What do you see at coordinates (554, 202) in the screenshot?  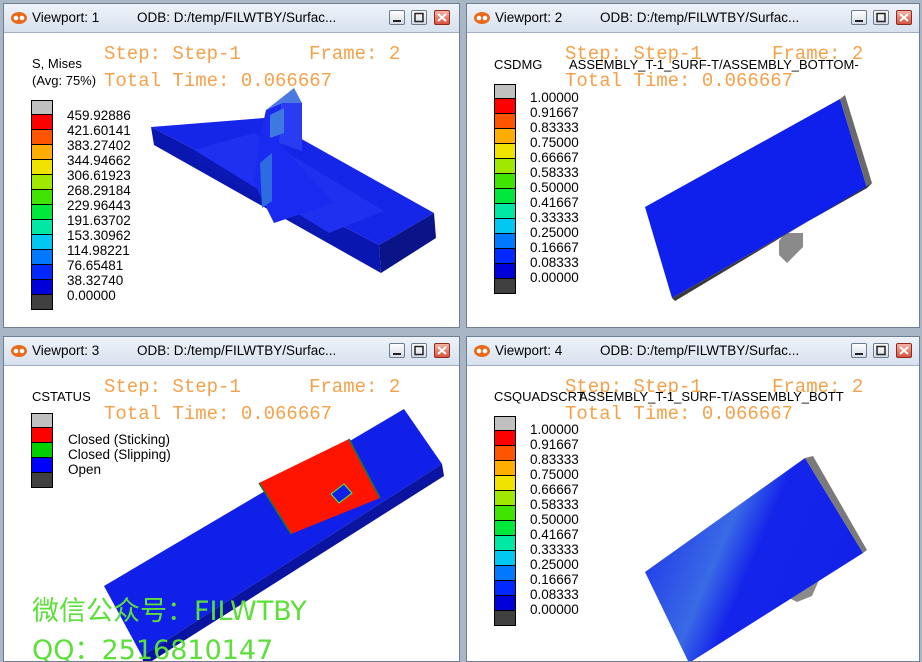 I see `legend-value: 0.41667` at bounding box center [554, 202].